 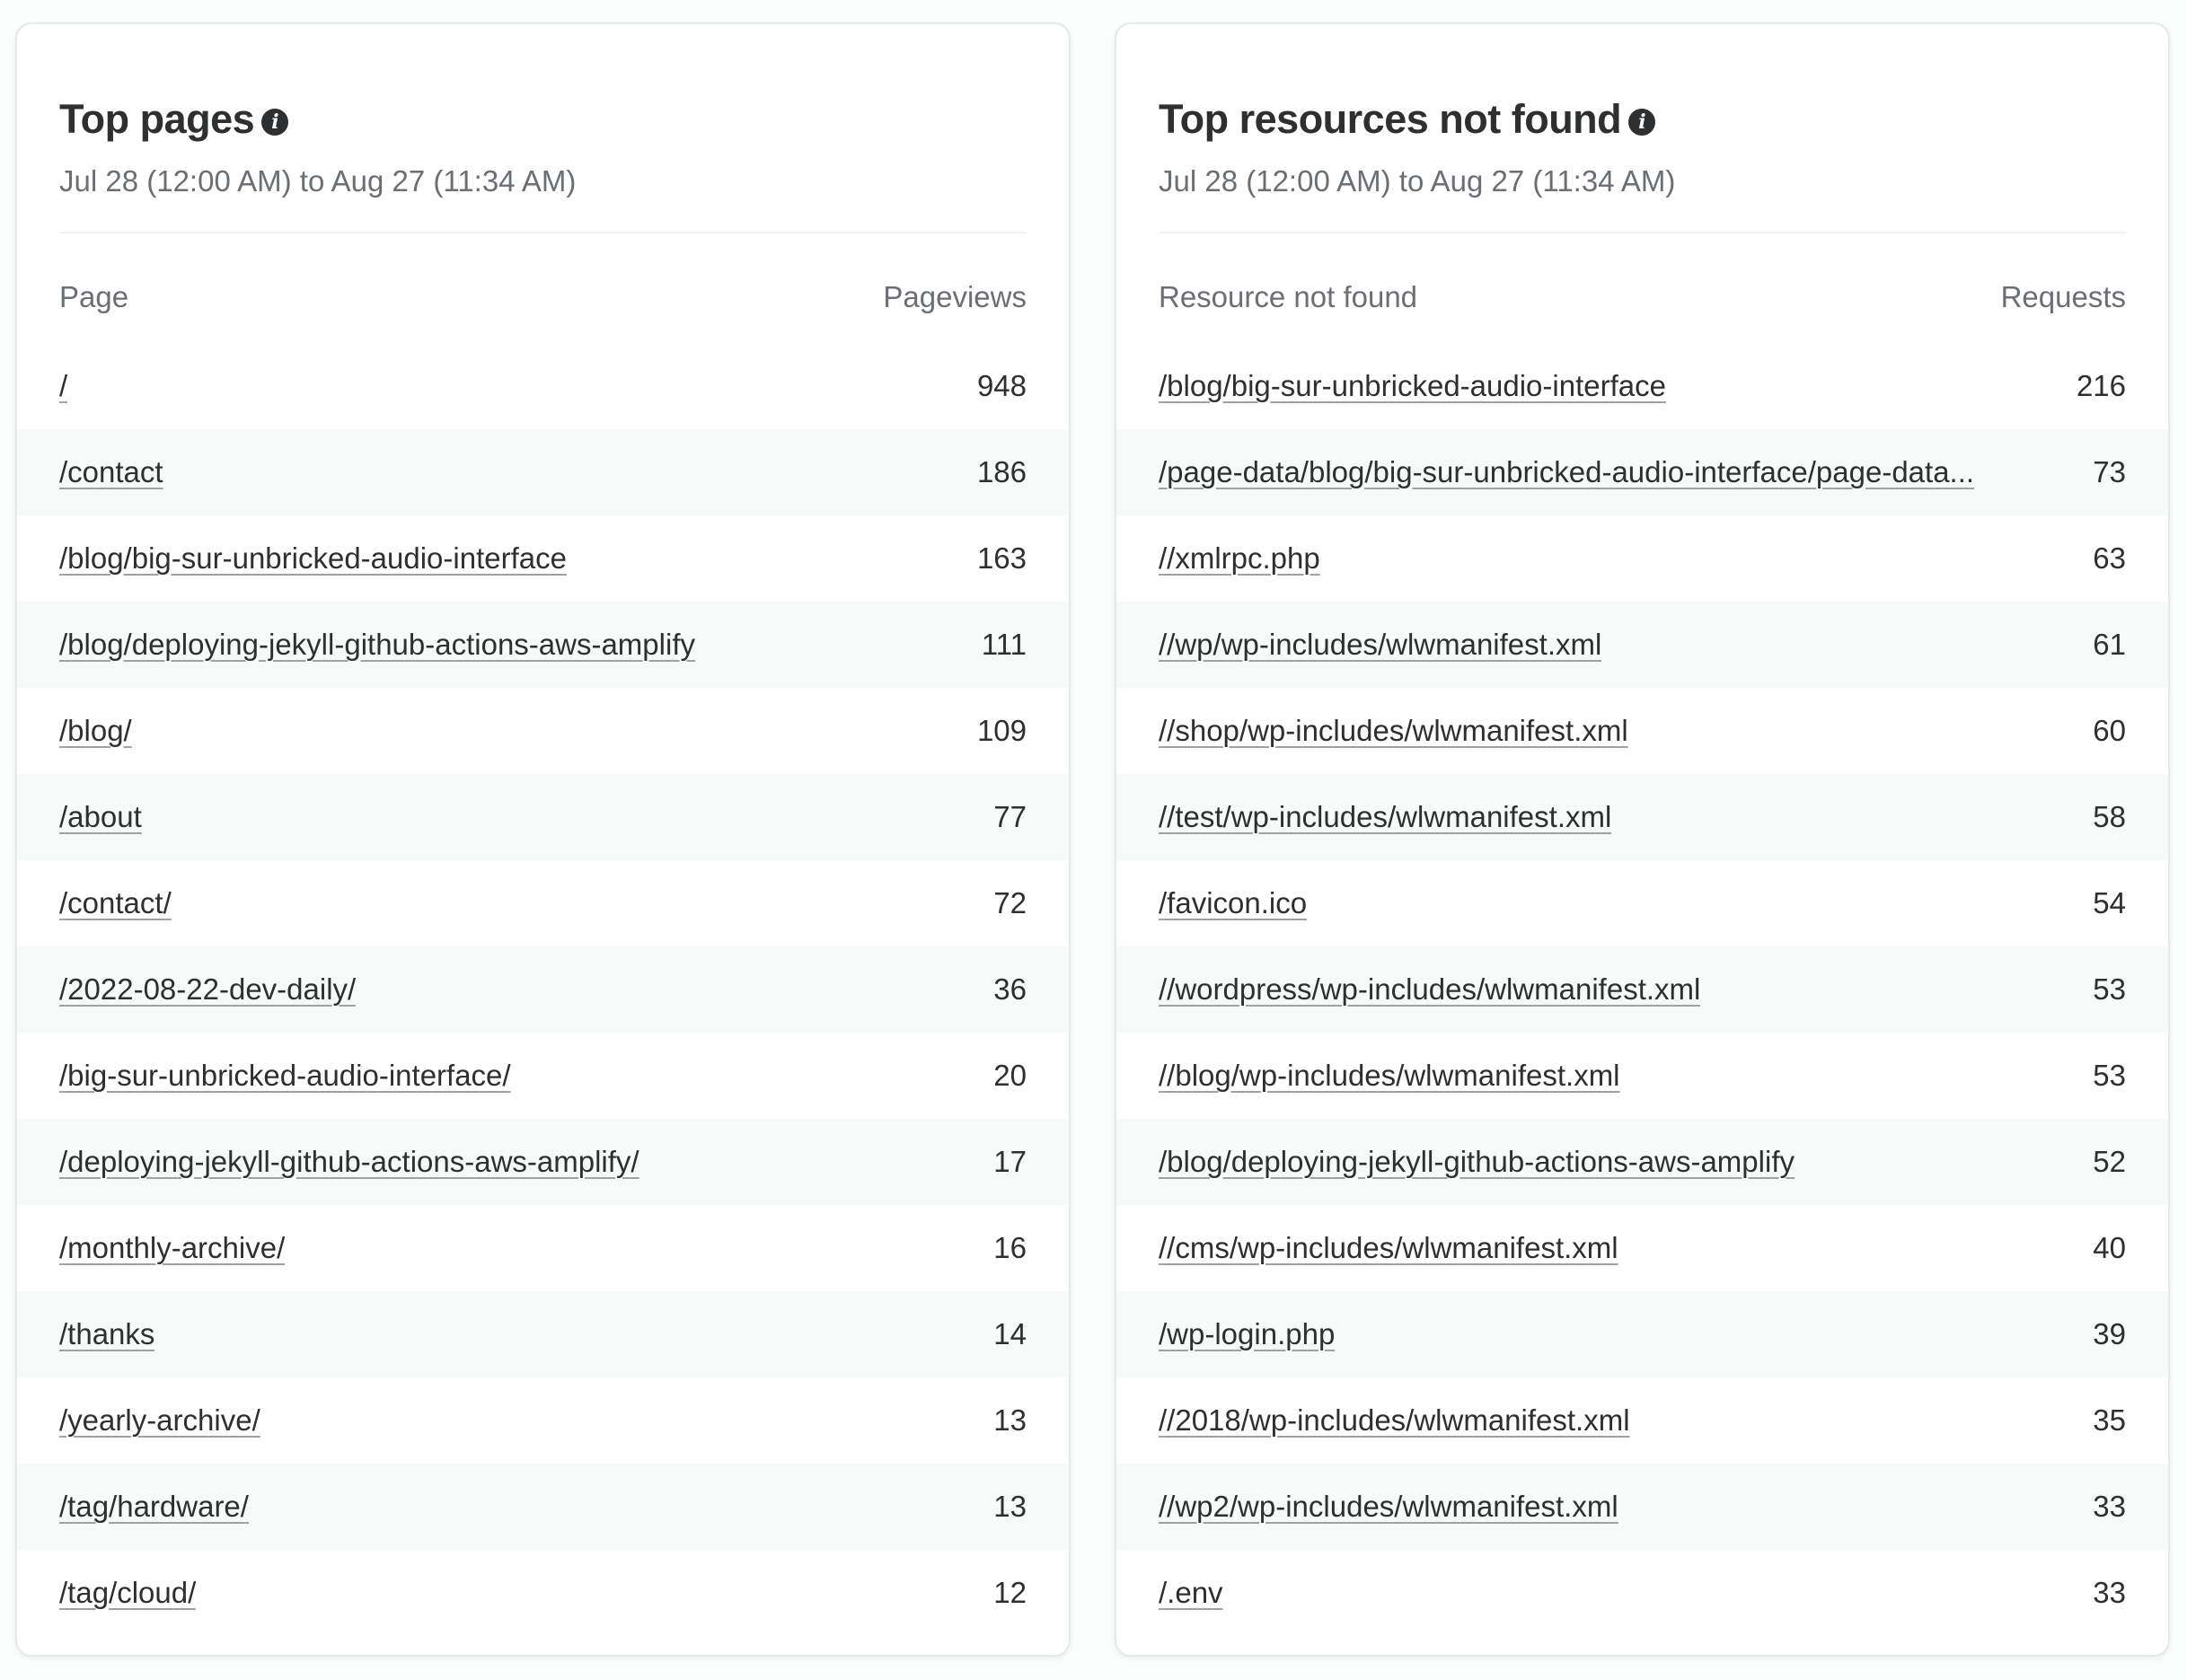 I want to click on table-row: /contact 186, so click(x=543, y=472).